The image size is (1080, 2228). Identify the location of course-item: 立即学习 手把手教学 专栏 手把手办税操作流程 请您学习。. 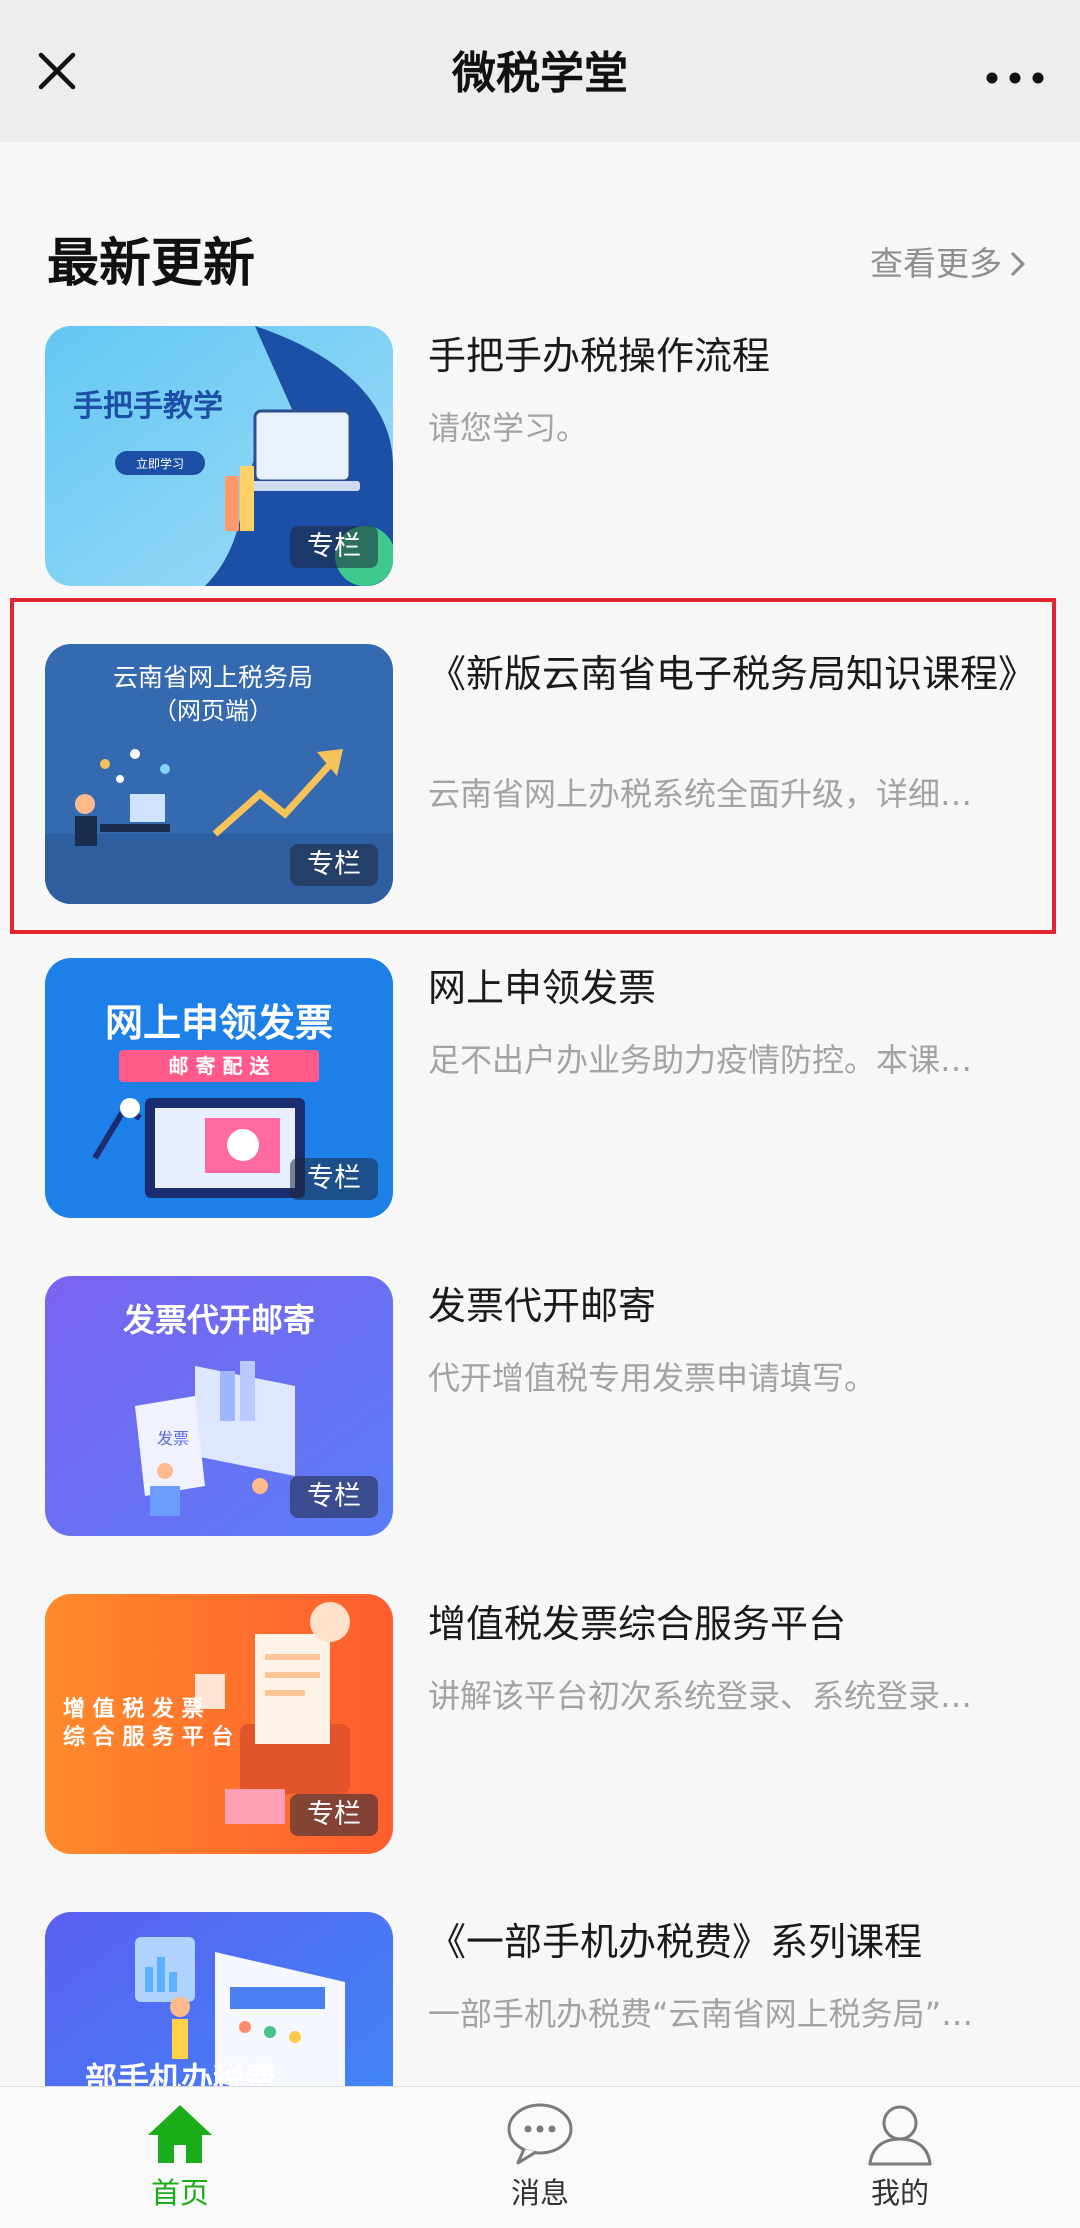
(540, 456).